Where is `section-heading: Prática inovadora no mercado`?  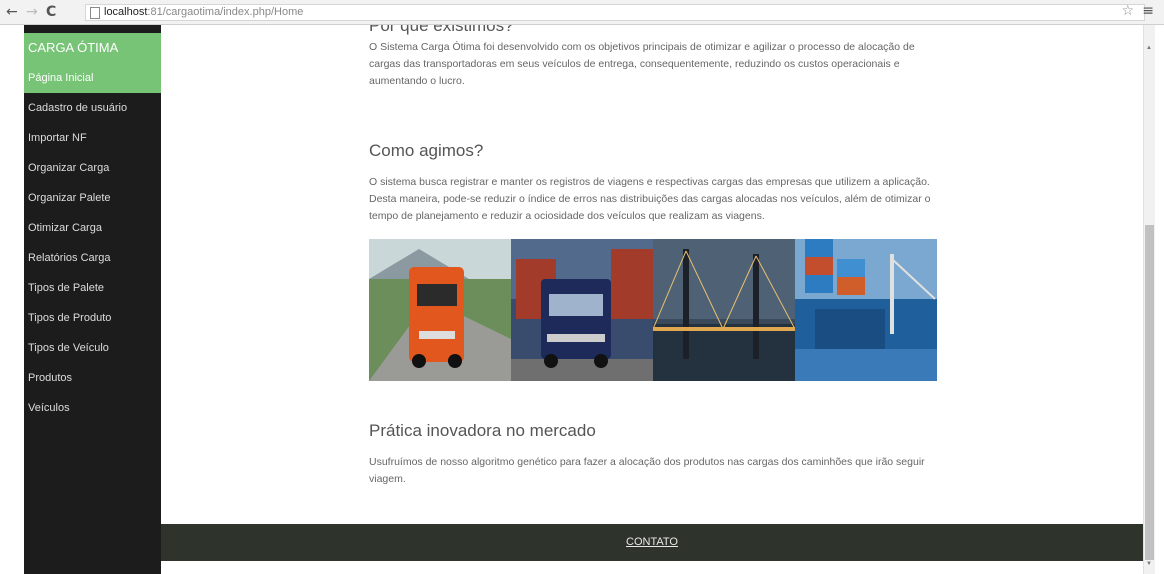 section-heading: Prática inovadora no mercado is located at coordinates (482, 430).